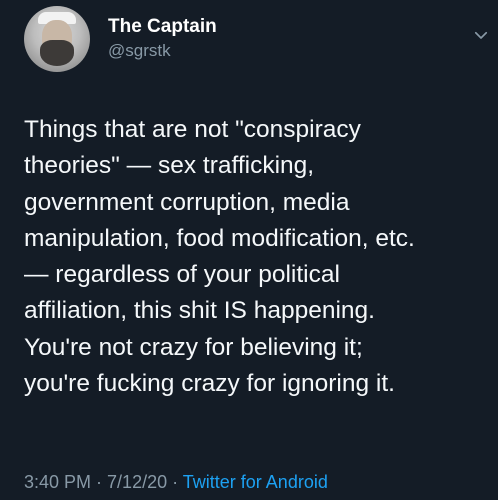 This screenshot has height=500, width=498. I want to click on author-handle: @sgrstk, so click(162, 51).